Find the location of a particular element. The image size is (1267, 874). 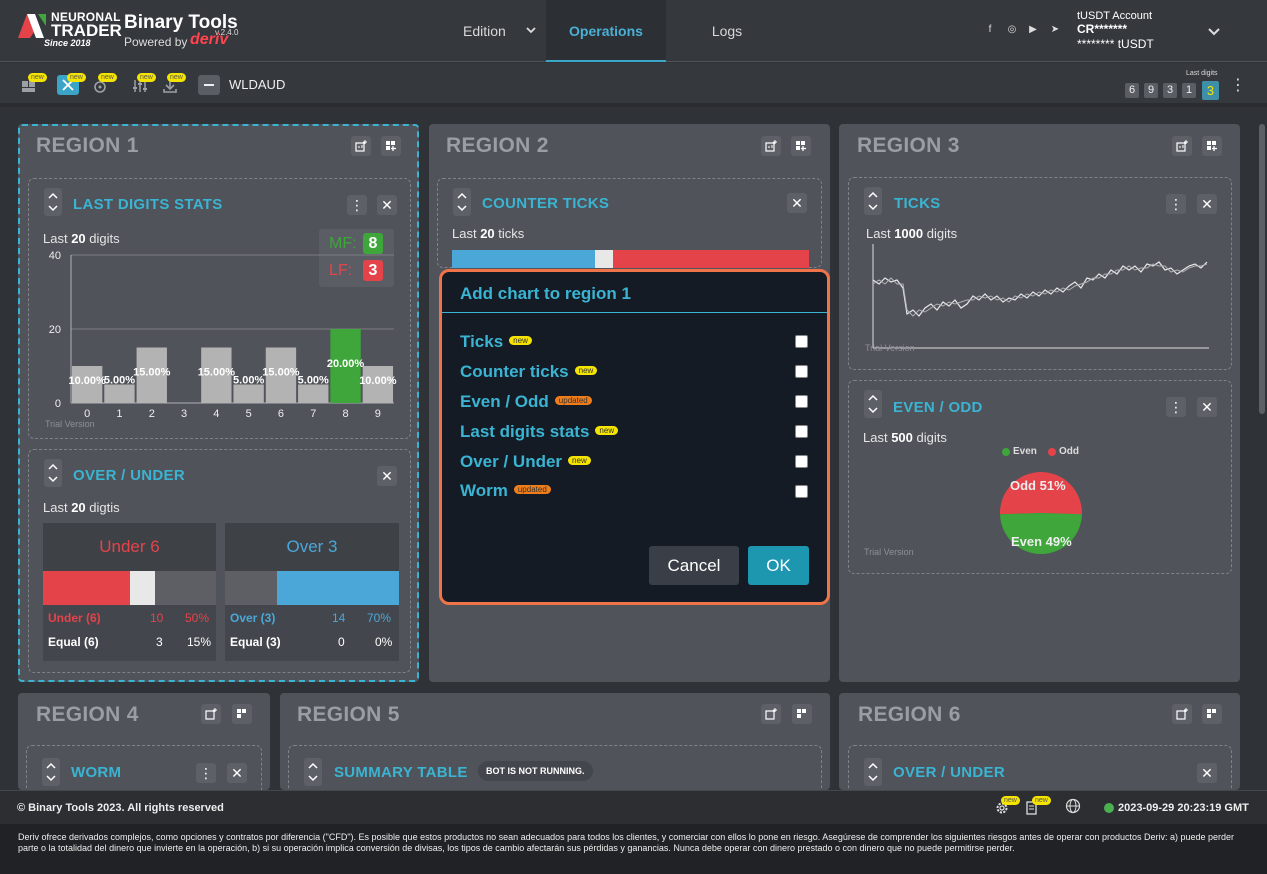

ticks-card: TICKS ⋮ ✕ Last 1000 digits Trial Version is located at coordinates (1040, 273).